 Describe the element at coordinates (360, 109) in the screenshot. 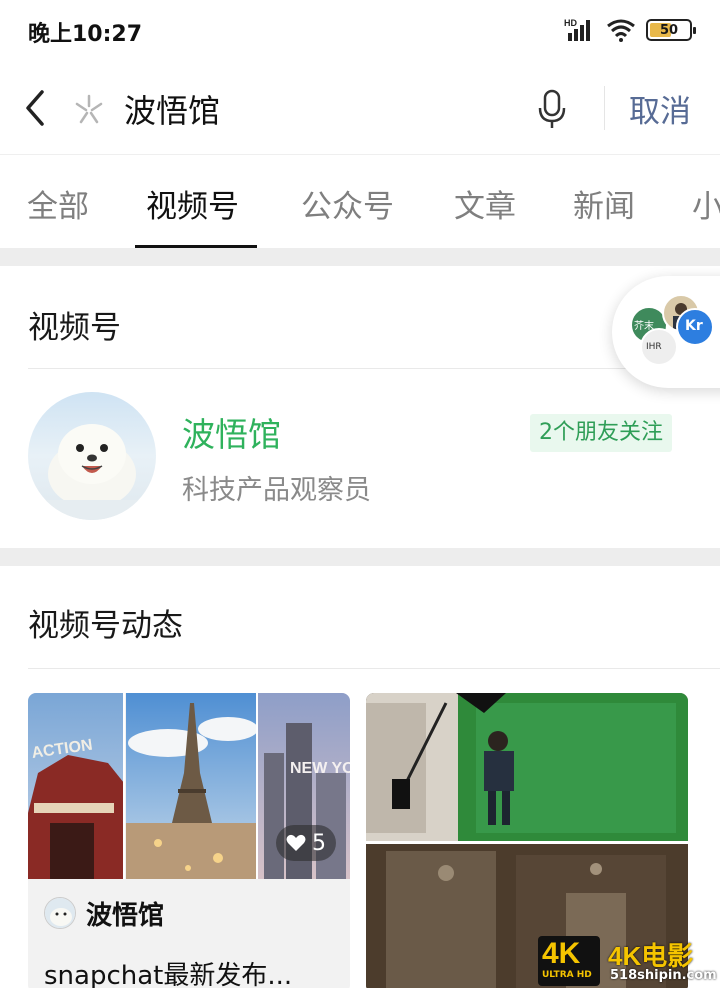

I see `search-bar: 波悟馆 取消` at that location.